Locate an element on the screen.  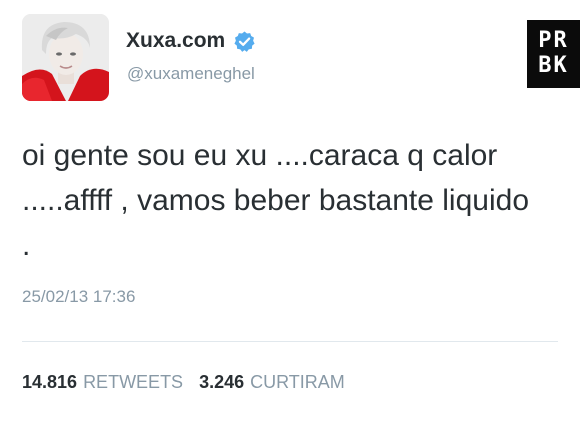
avatar is located at coordinates (65, 57).